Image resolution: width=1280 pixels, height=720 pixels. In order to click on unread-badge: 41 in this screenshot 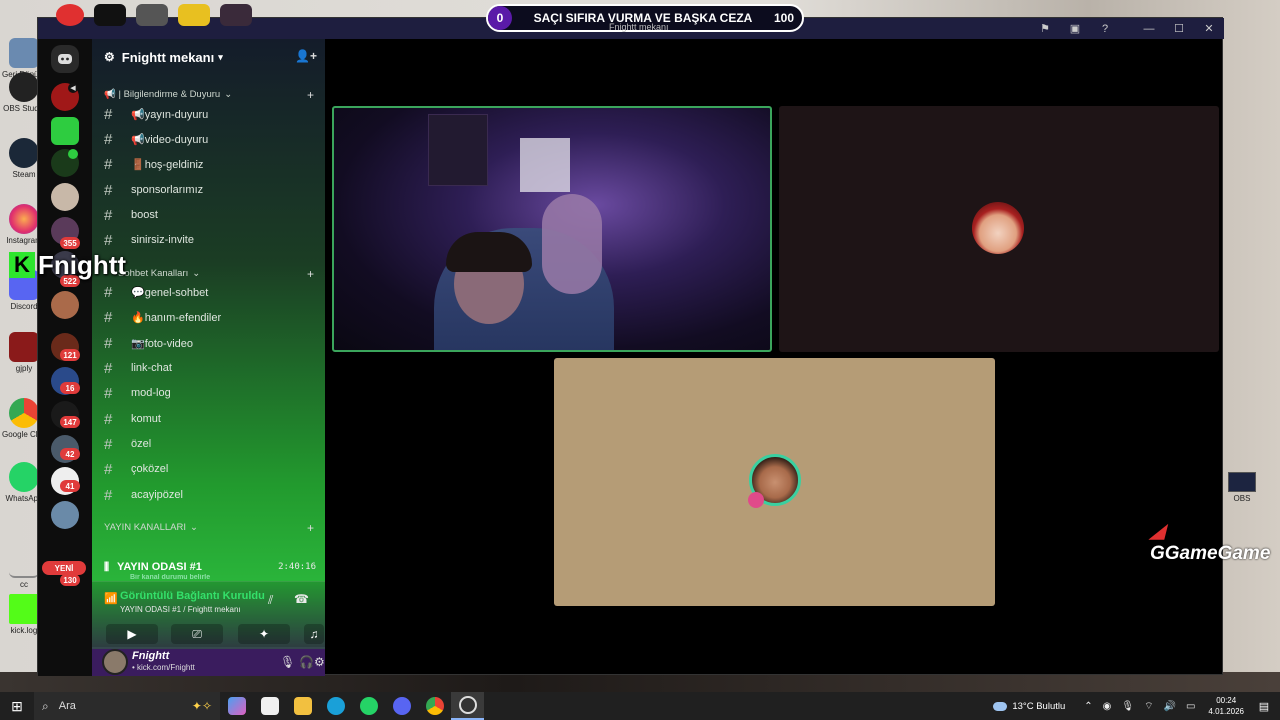, I will do `click(70, 486)`.